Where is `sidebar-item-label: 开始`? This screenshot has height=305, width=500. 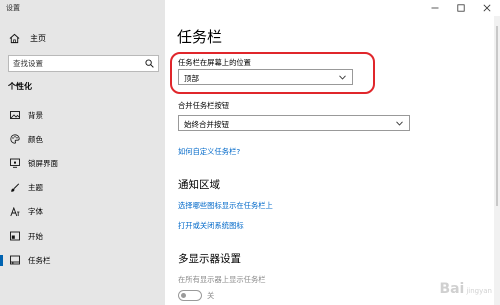
sidebar-item-label: 开始 is located at coordinates (35, 236).